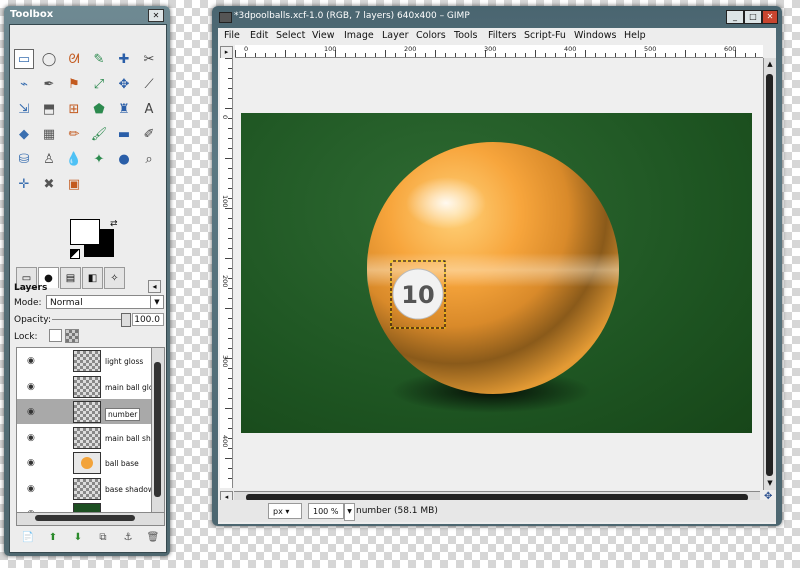 The width and height of the screenshot is (800, 568). I want to click on layer-row: ◉ number, so click(84, 411).